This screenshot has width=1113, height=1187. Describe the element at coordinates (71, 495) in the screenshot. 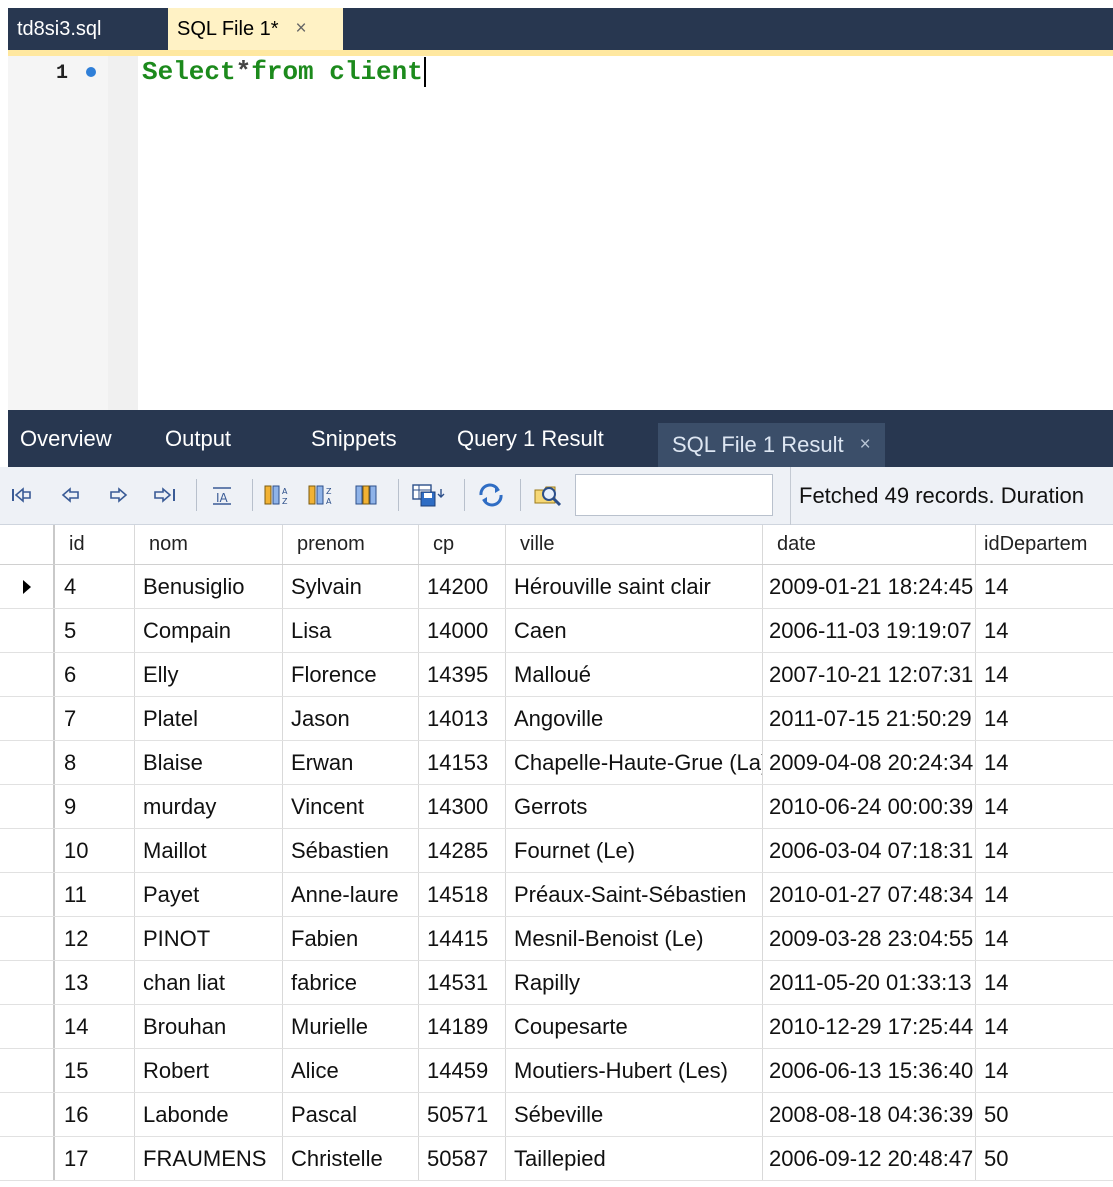

I see `previous-record-icon` at that location.